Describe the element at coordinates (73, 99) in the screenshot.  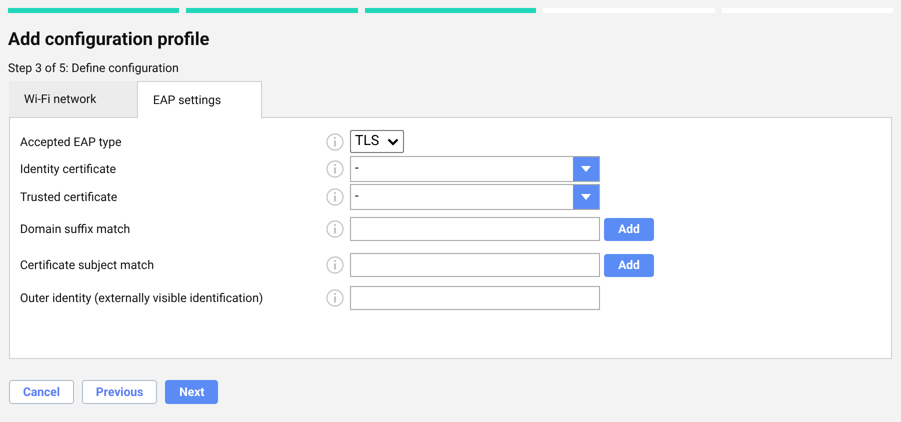
I see `tab: Wi-Fi network` at that location.